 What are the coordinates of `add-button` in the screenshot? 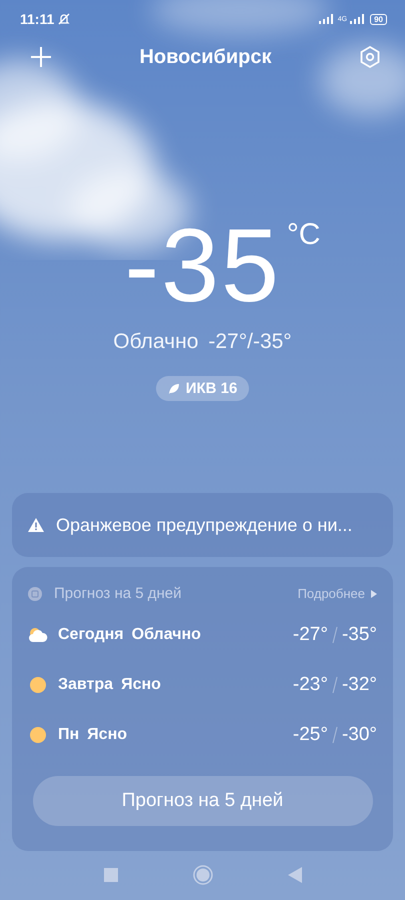 It's located at (41, 57).